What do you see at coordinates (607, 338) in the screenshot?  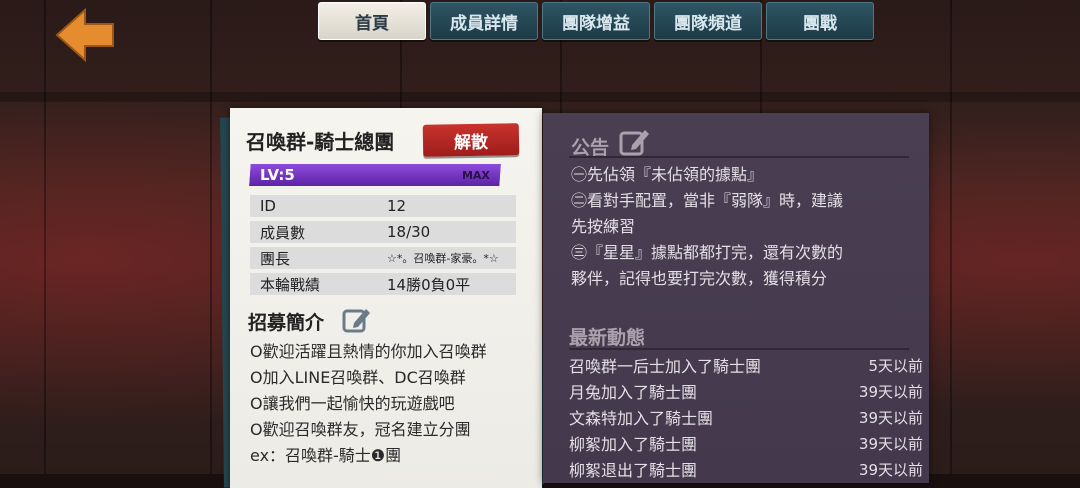 I see `news-title: 最新動態` at bounding box center [607, 338].